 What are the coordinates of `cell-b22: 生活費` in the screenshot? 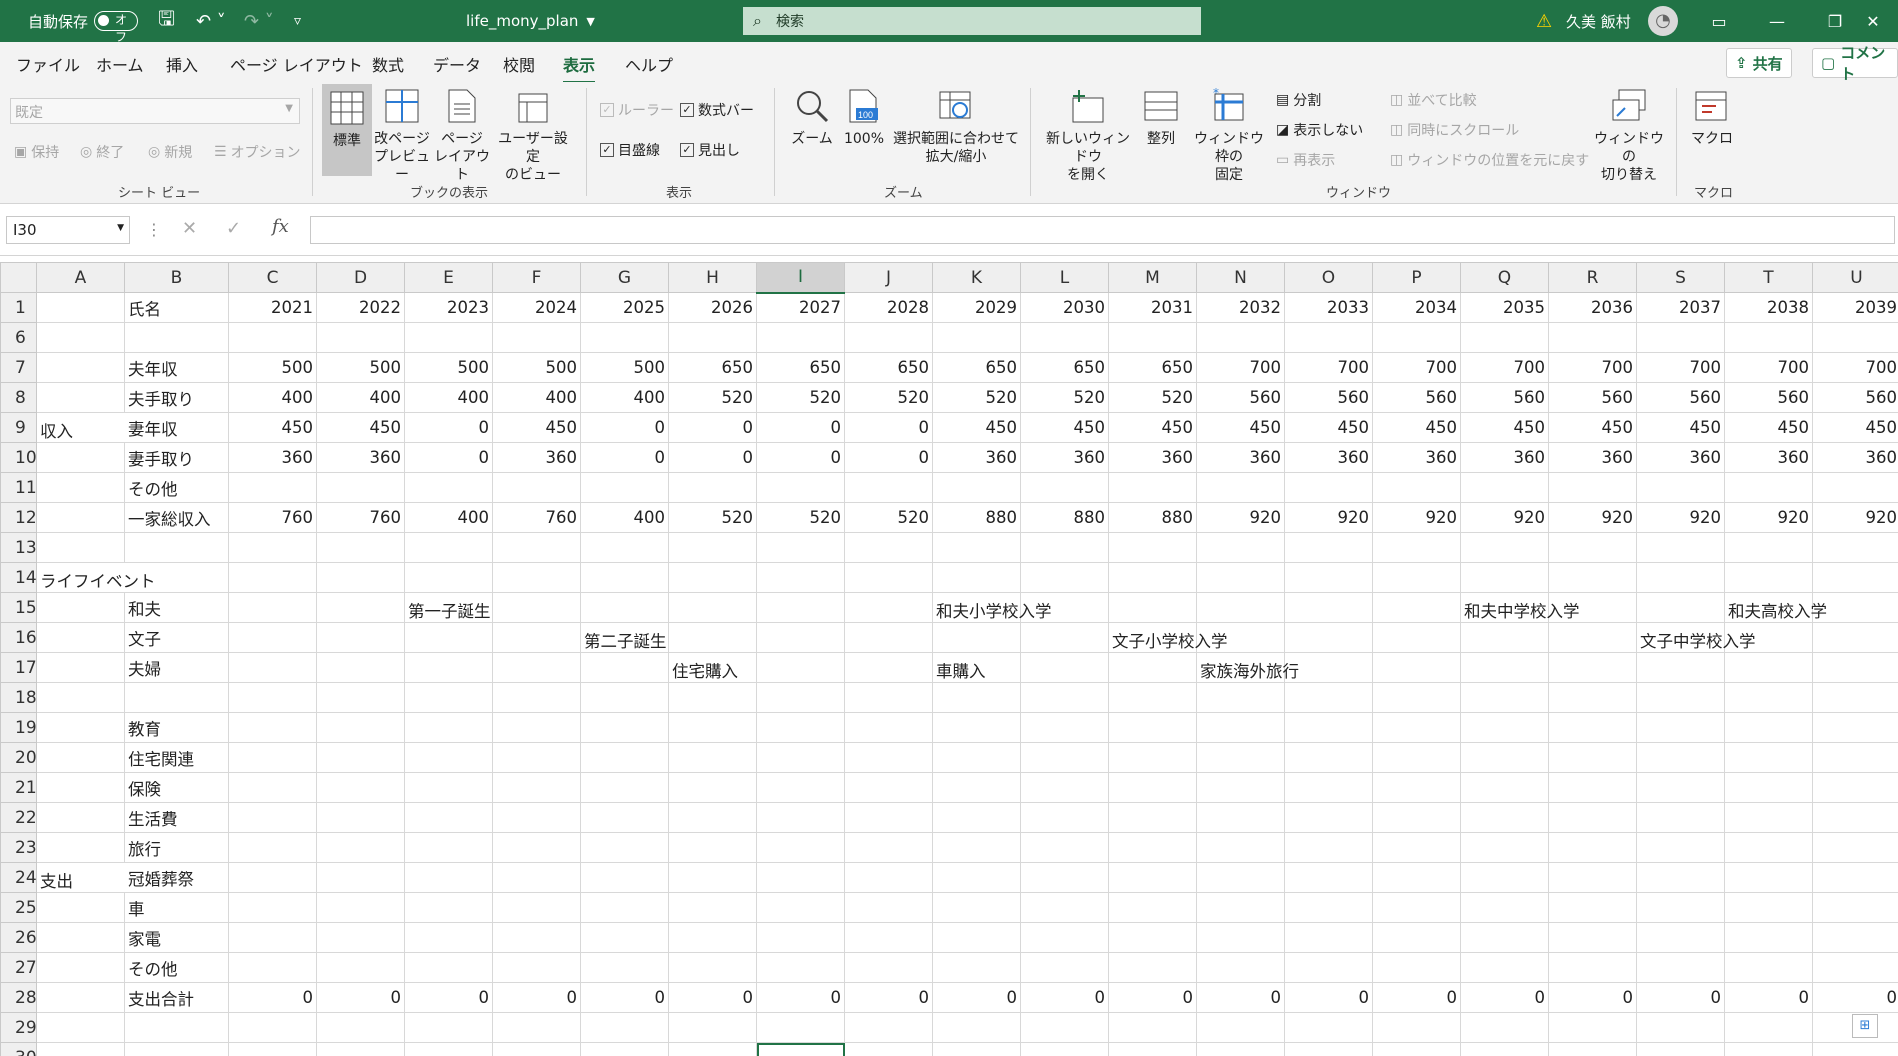 It's located at (176, 817).